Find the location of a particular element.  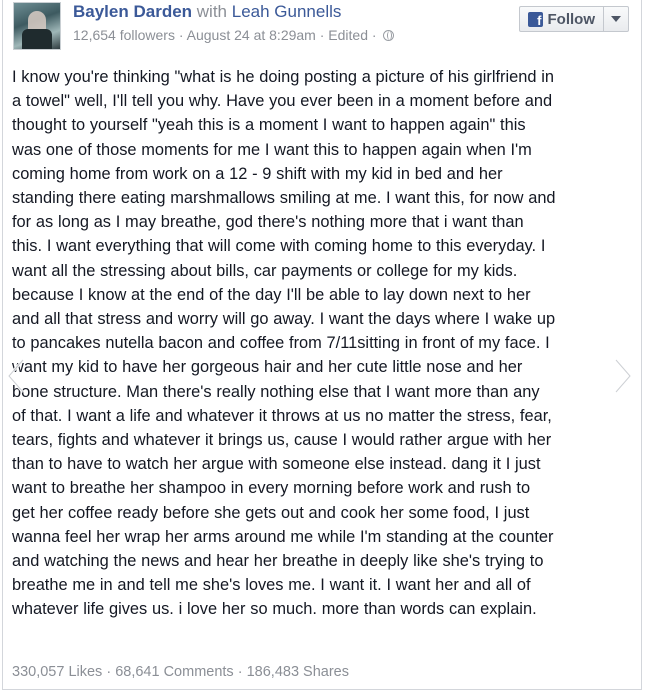

follow-button: f Follow is located at coordinates (562, 19).